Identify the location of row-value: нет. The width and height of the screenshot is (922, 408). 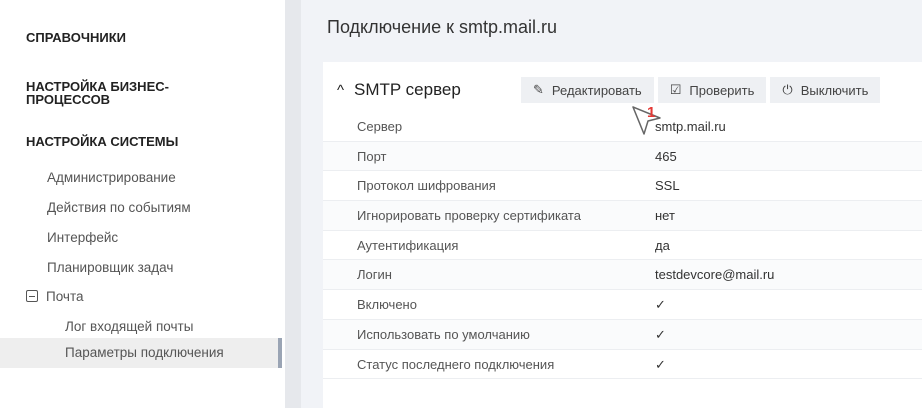
(665, 216).